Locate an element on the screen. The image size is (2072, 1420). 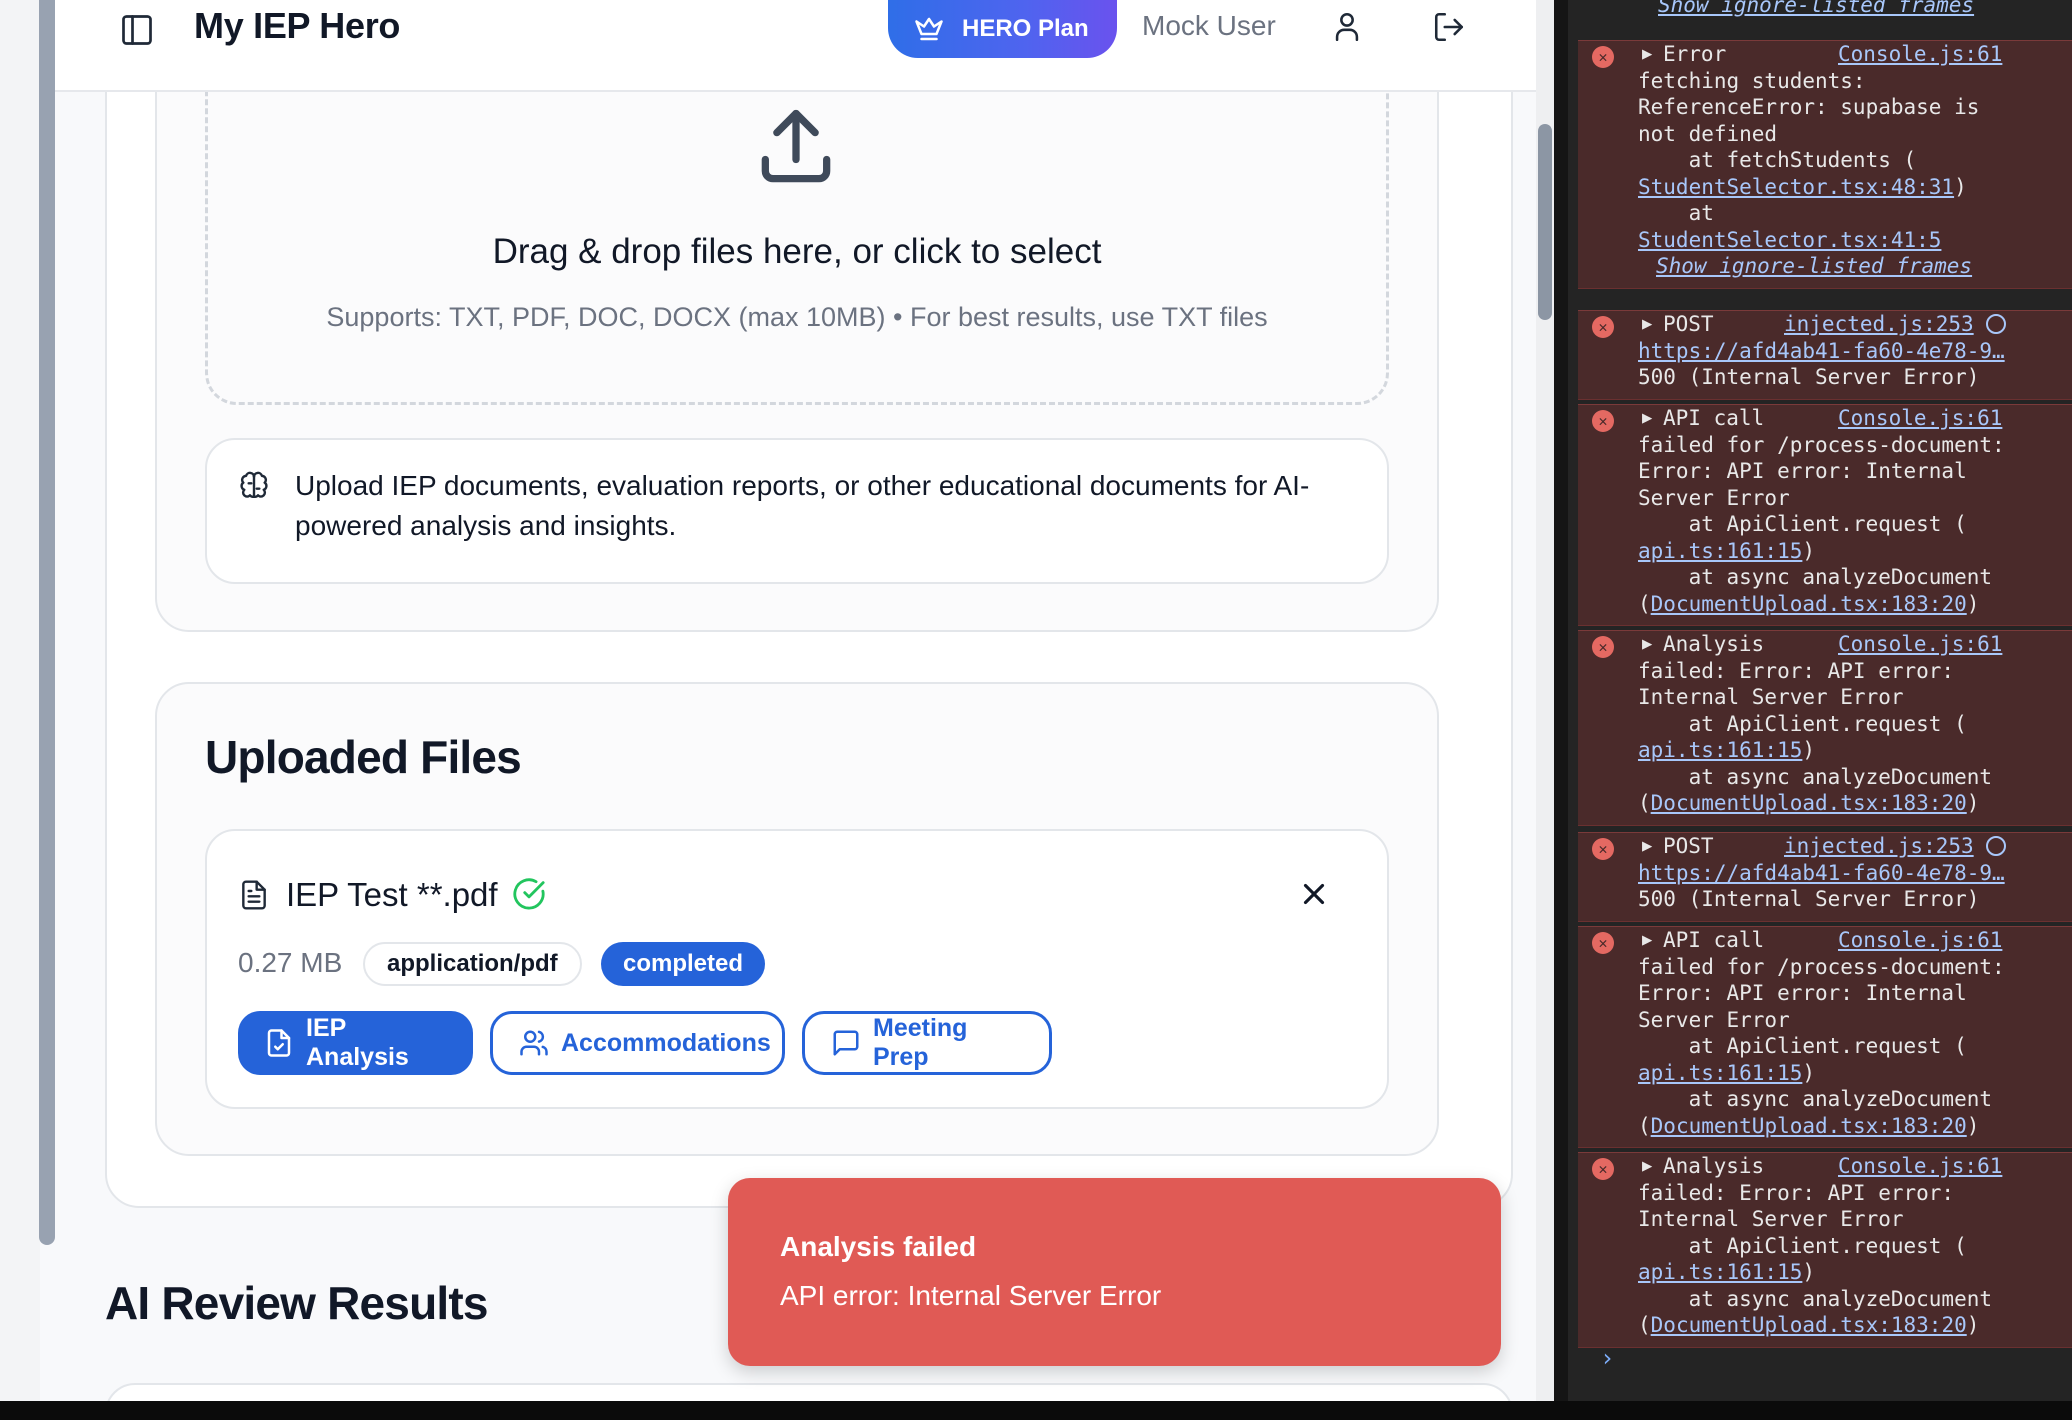
stack-frame-link: StudentSelector.tsx:41:5 is located at coordinates (1789, 240).